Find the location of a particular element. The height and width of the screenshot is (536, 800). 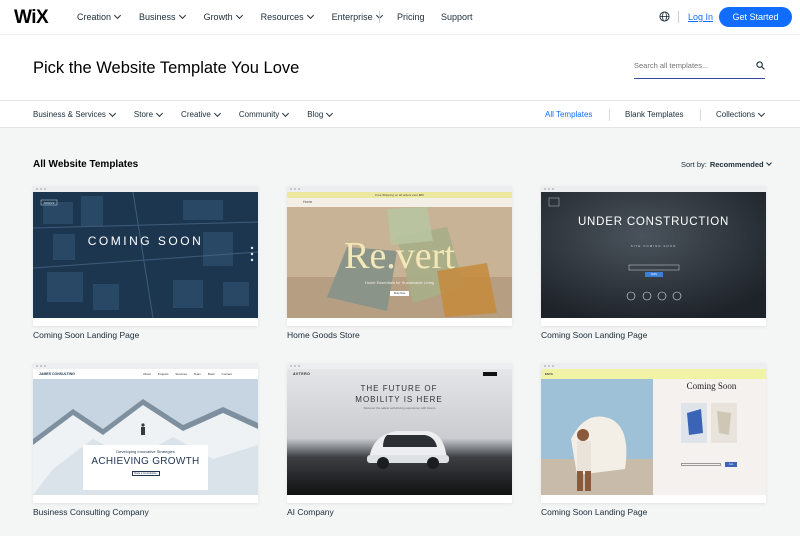

thumb-subtitle: Home Essentials for Sustainable Living is located at coordinates (399, 282).